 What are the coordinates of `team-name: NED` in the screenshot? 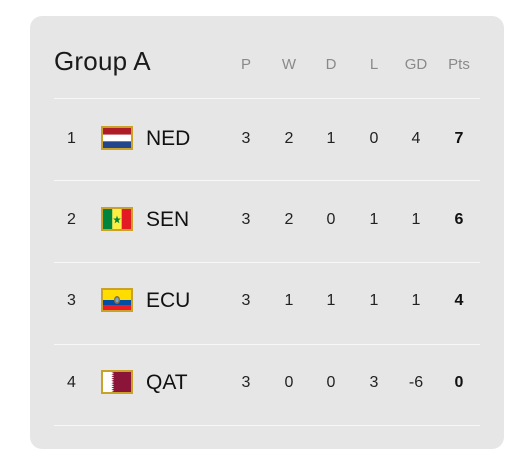 It's located at (168, 139).